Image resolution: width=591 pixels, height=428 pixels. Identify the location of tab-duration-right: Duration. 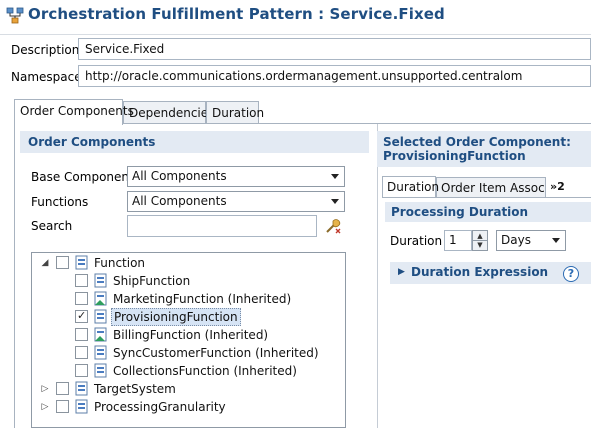
(410, 186).